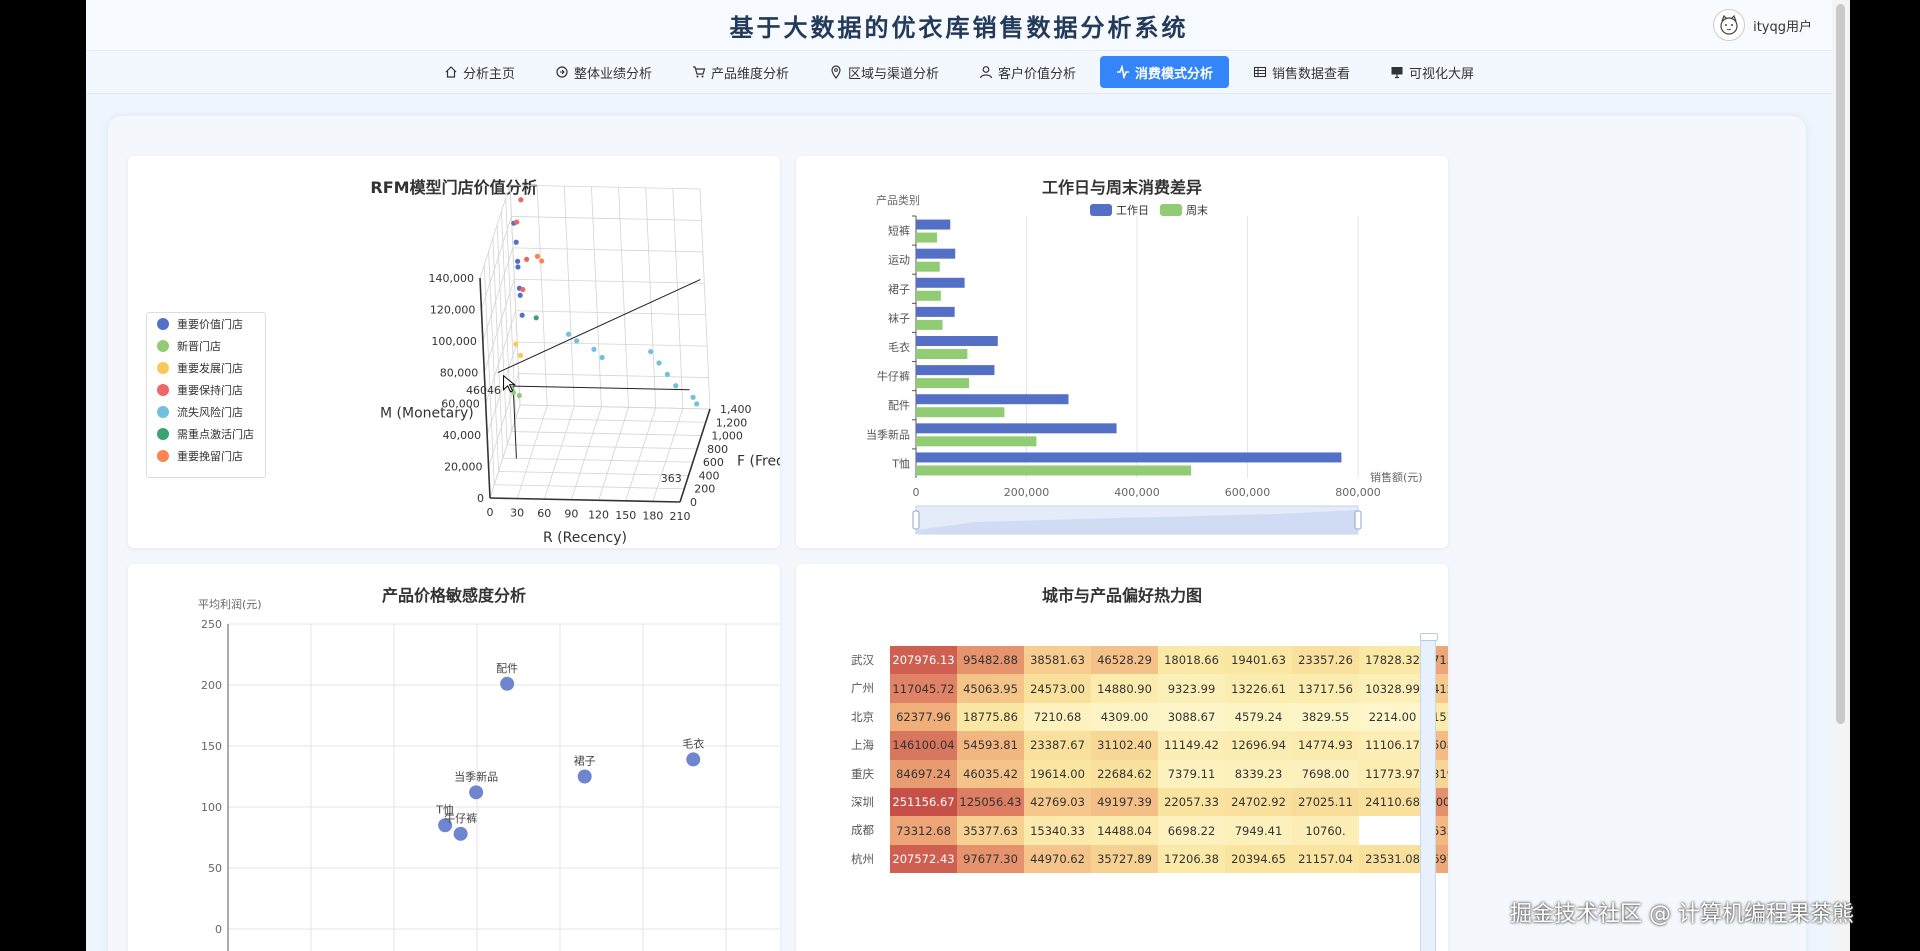 Image resolution: width=1920 pixels, height=951 pixels. I want to click on heatmap-cell: 4309.00, so click(1124, 717).